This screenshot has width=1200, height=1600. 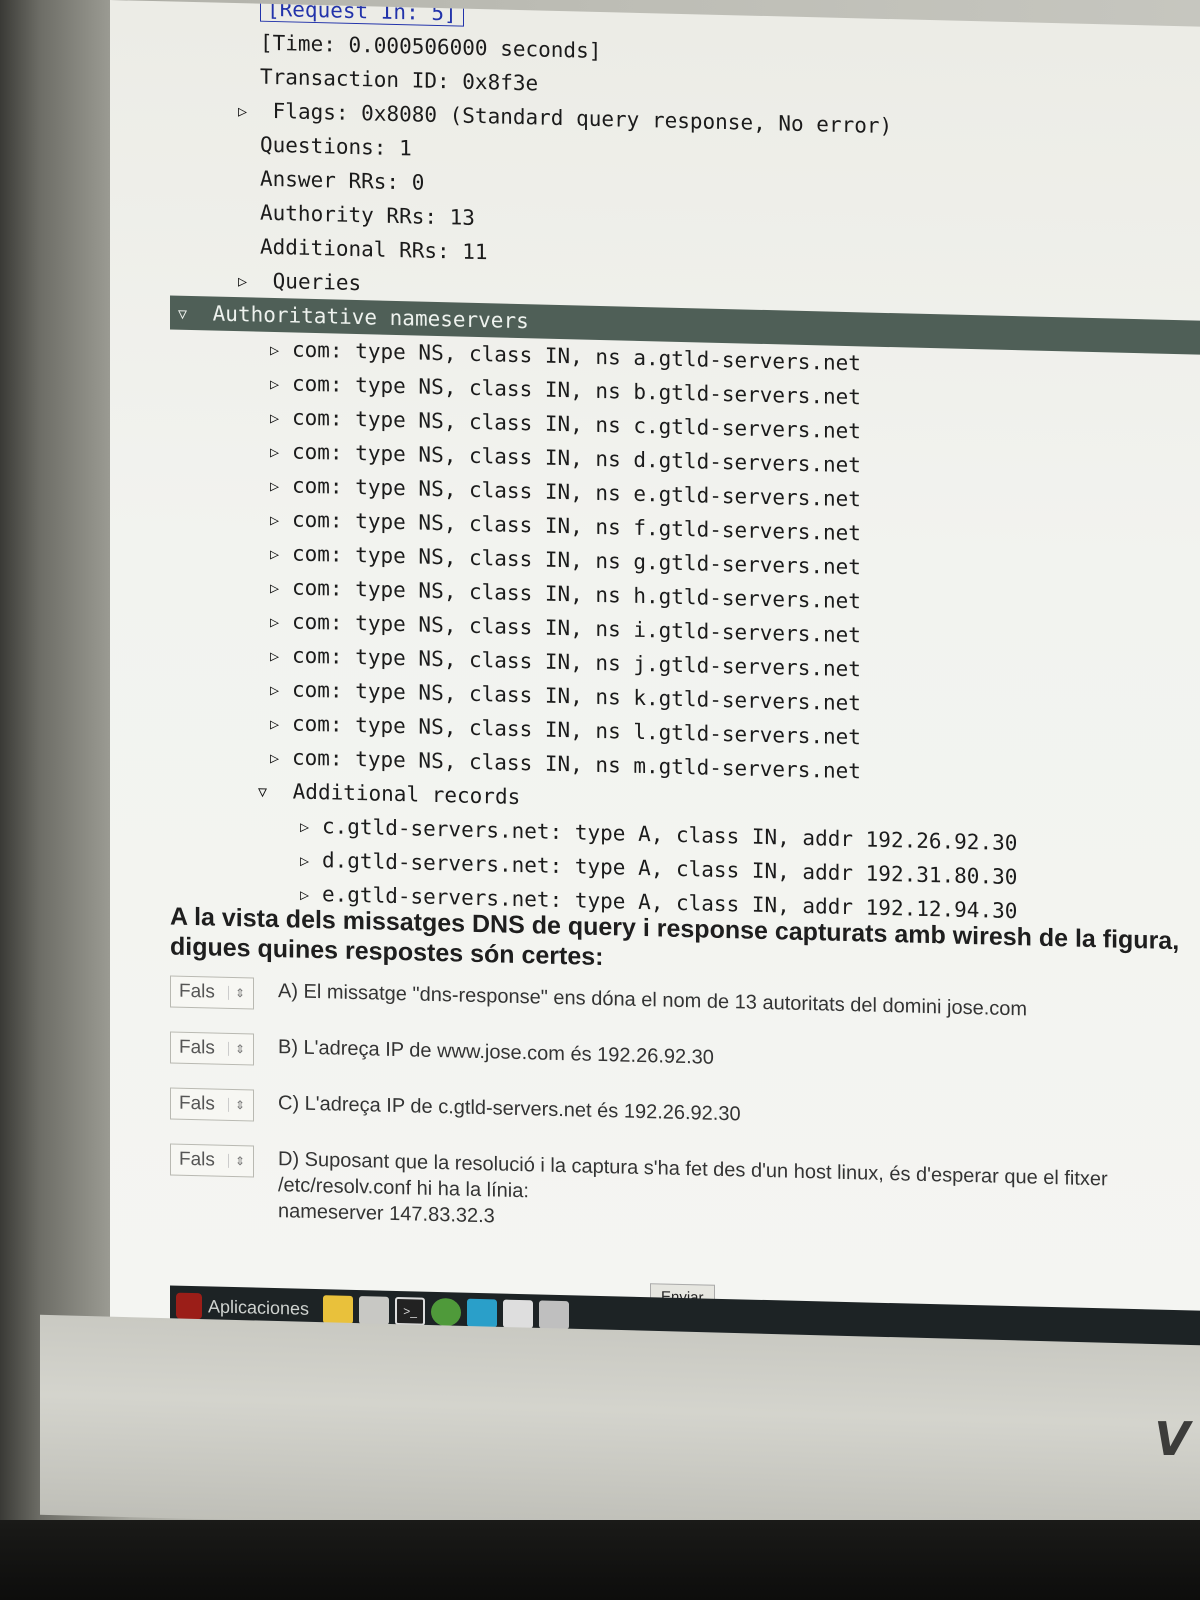 I want to click on additional-header-text: Additional records, so click(x=406, y=794).